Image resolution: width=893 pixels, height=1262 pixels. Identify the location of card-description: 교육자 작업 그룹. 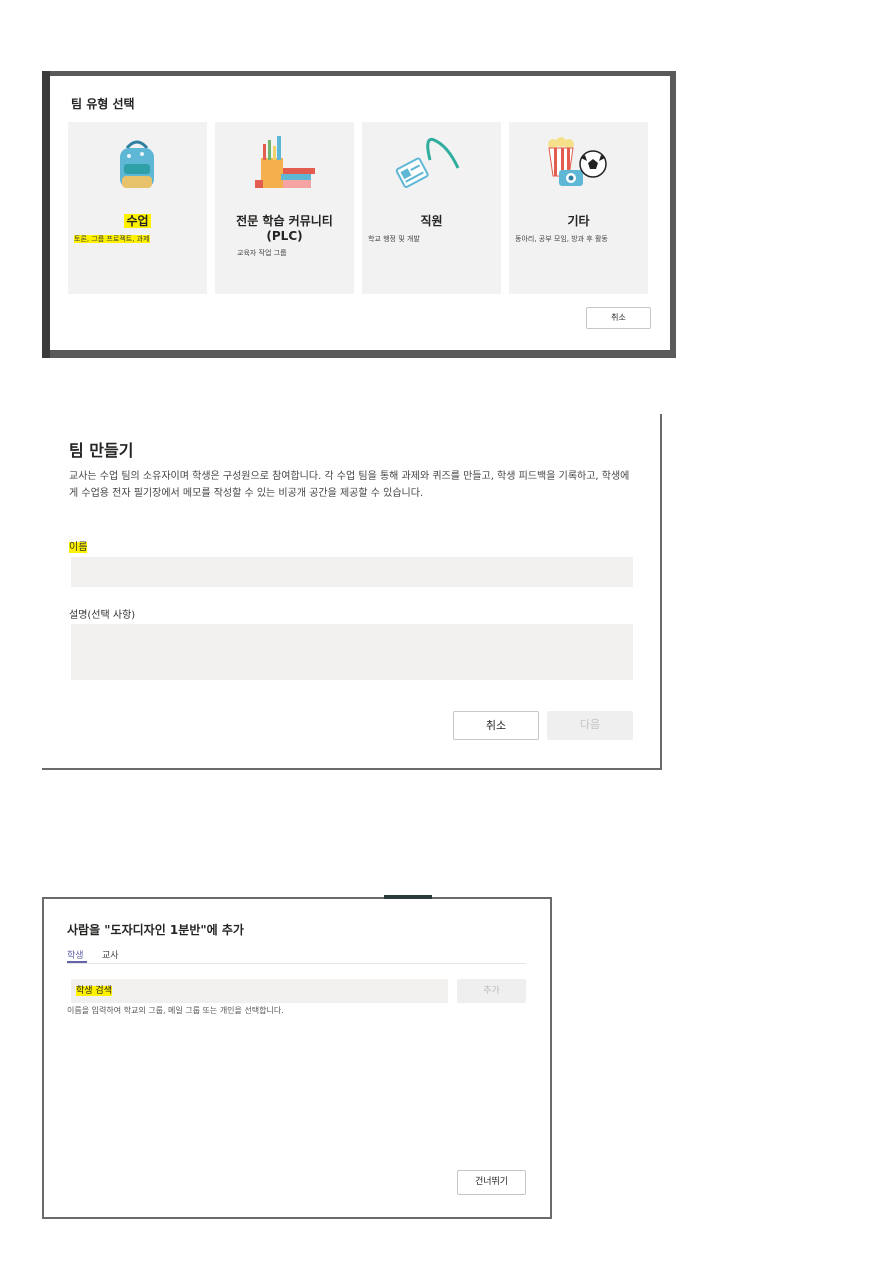
(262, 253).